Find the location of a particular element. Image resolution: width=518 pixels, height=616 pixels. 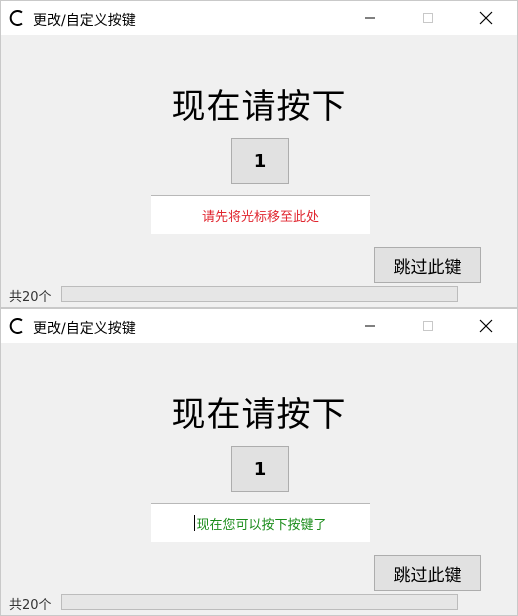

text-caret is located at coordinates (195, 523).